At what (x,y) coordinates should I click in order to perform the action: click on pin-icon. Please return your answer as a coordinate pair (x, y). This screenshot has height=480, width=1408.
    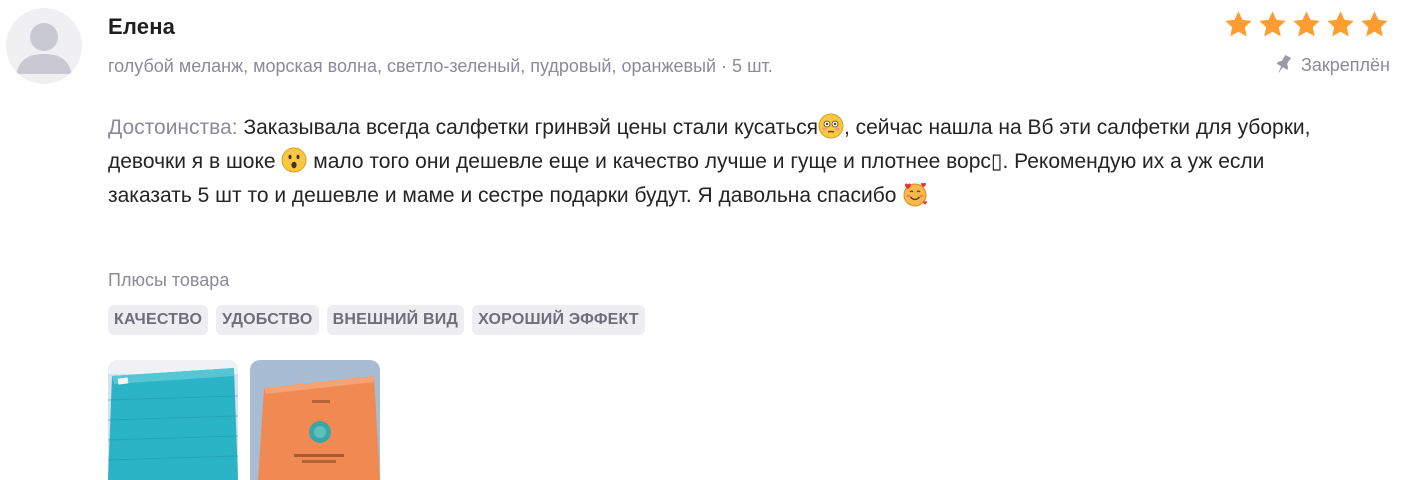
    Looking at the image, I should click on (1284, 64).